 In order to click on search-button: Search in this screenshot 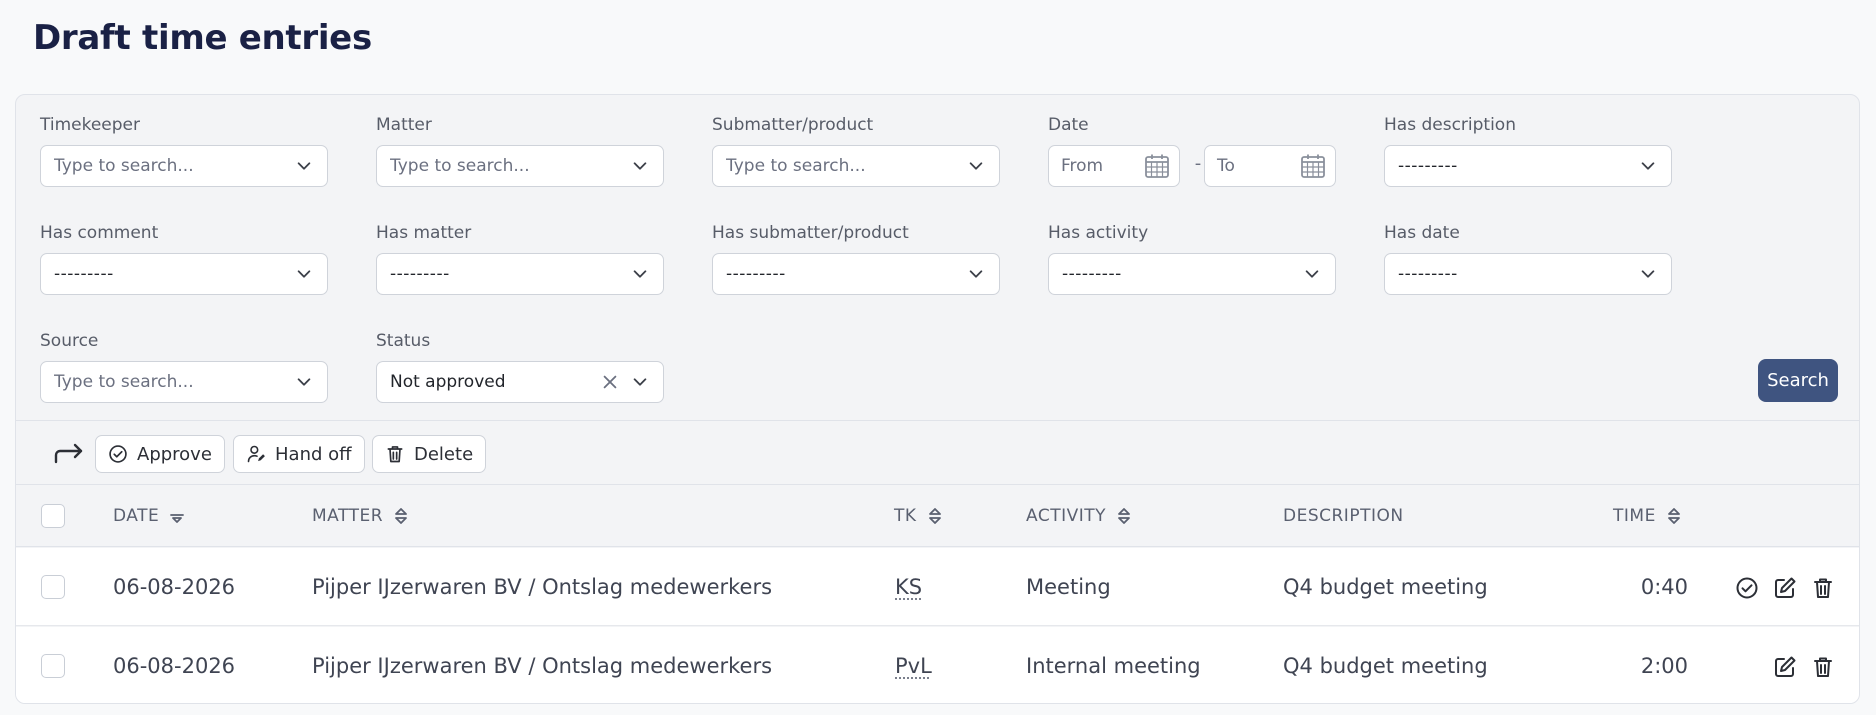, I will do `click(1798, 380)`.